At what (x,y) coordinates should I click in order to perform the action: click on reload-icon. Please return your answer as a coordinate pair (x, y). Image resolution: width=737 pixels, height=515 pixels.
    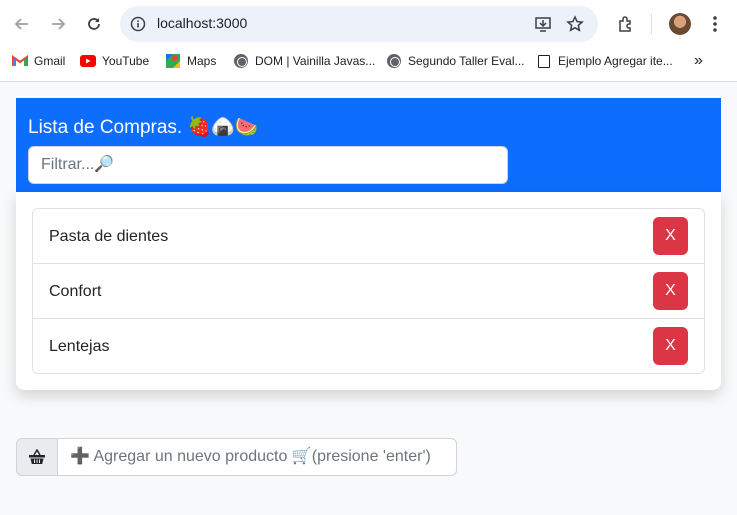
    Looking at the image, I should click on (94, 24).